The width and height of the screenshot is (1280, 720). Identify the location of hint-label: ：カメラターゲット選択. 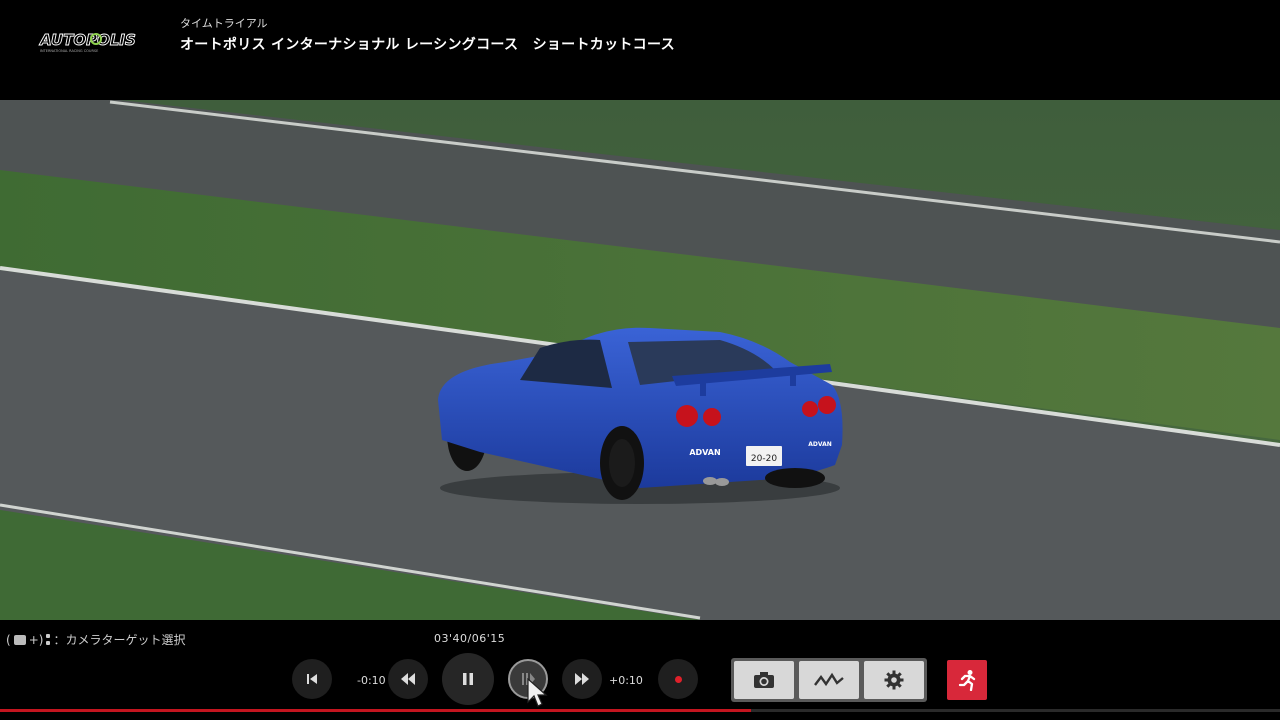
(119, 640).